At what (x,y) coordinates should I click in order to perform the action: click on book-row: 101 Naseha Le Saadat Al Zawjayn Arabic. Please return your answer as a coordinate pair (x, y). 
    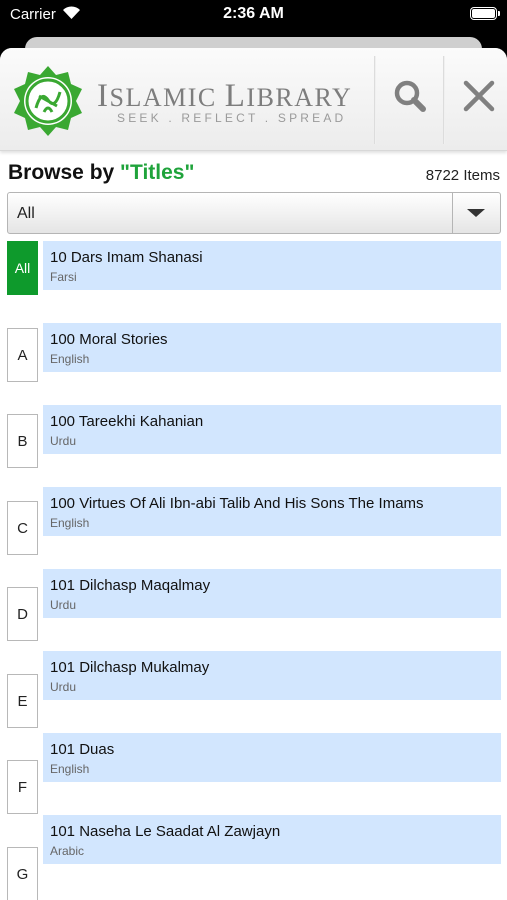
    Looking at the image, I should click on (272, 839).